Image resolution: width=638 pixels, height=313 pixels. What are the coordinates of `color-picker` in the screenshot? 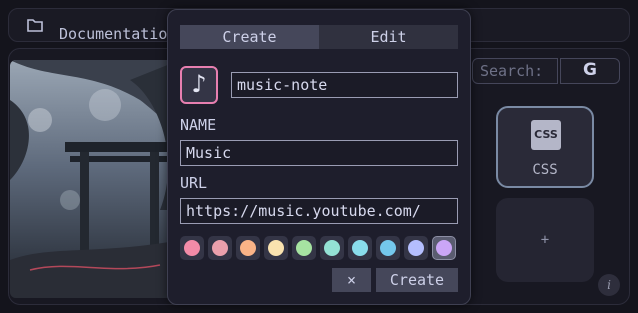 It's located at (320, 249).